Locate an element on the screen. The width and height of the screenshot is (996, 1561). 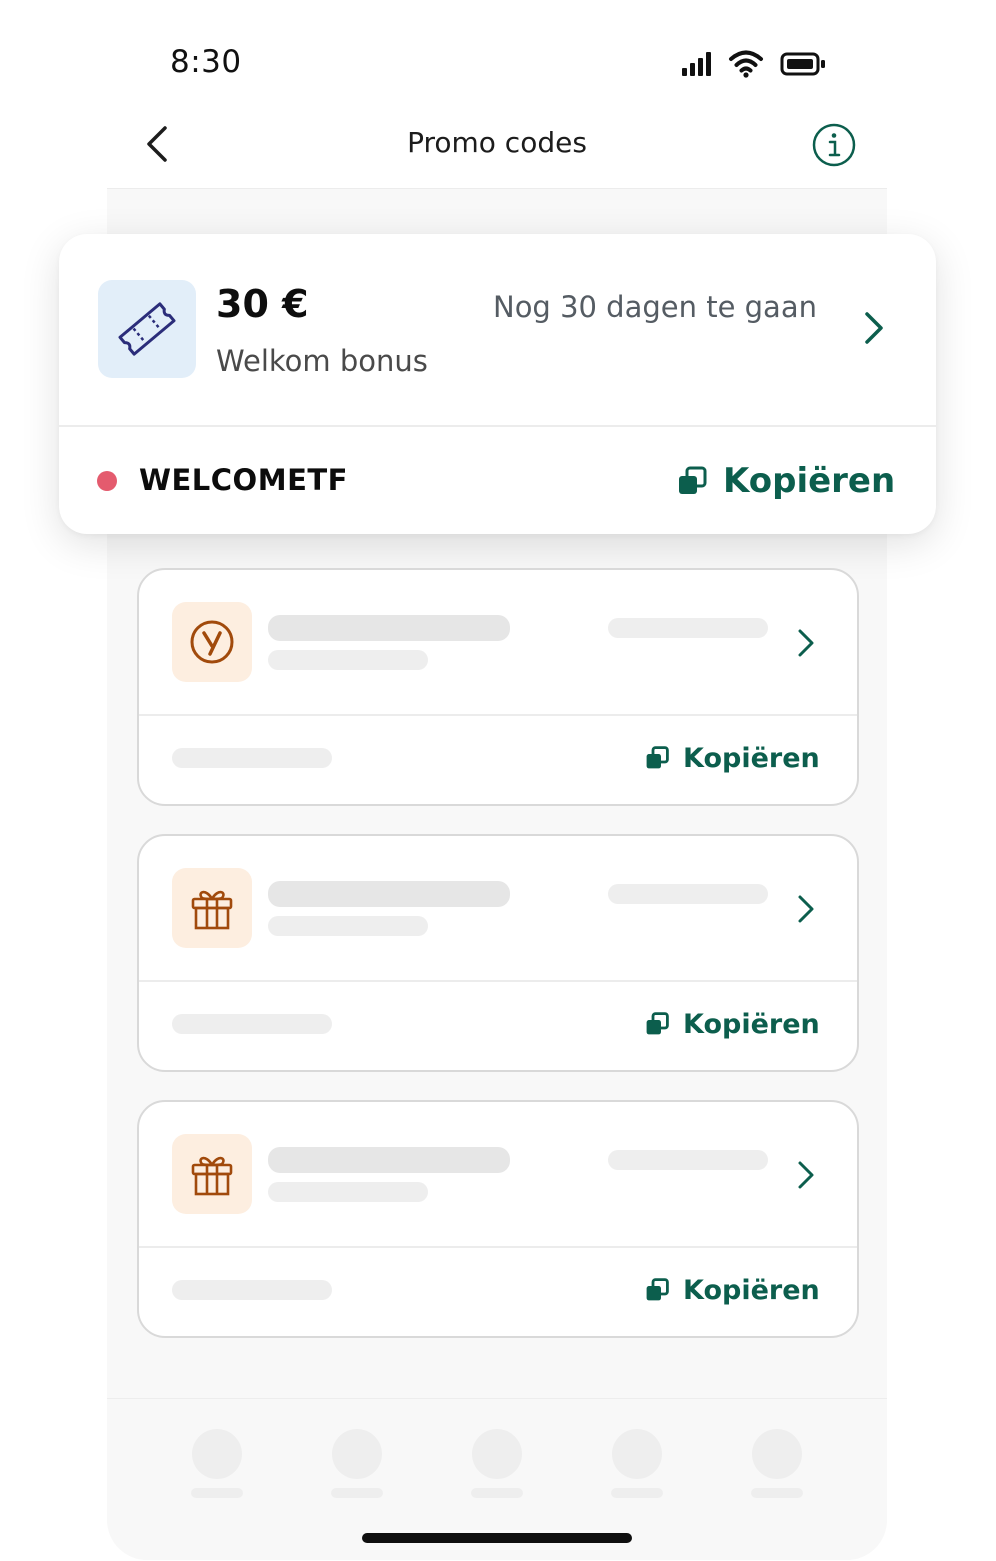
status-time: 8:30 is located at coordinates (206, 62).